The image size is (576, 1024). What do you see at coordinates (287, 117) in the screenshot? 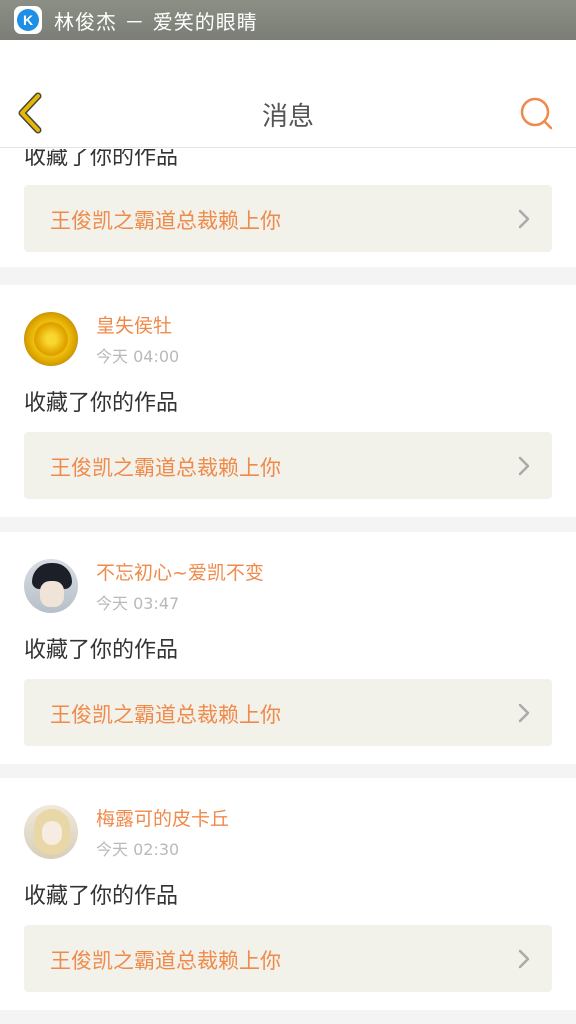
I see `page-title: 消息` at bounding box center [287, 117].